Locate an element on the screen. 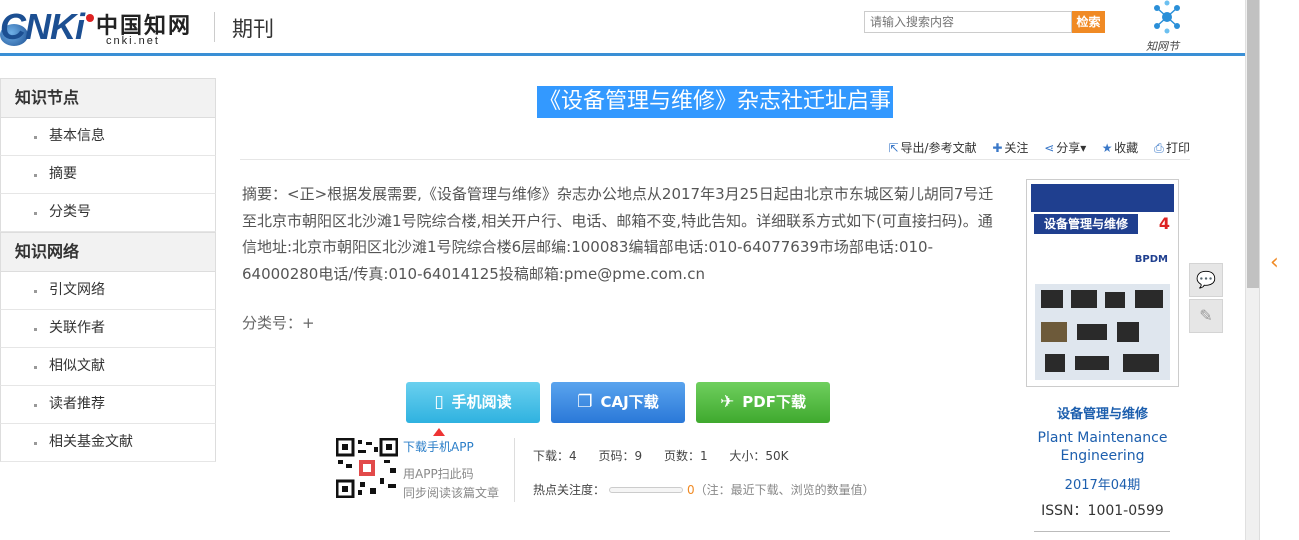 The image size is (1299, 540). follow-label: 关注 is located at coordinates (1016, 148).